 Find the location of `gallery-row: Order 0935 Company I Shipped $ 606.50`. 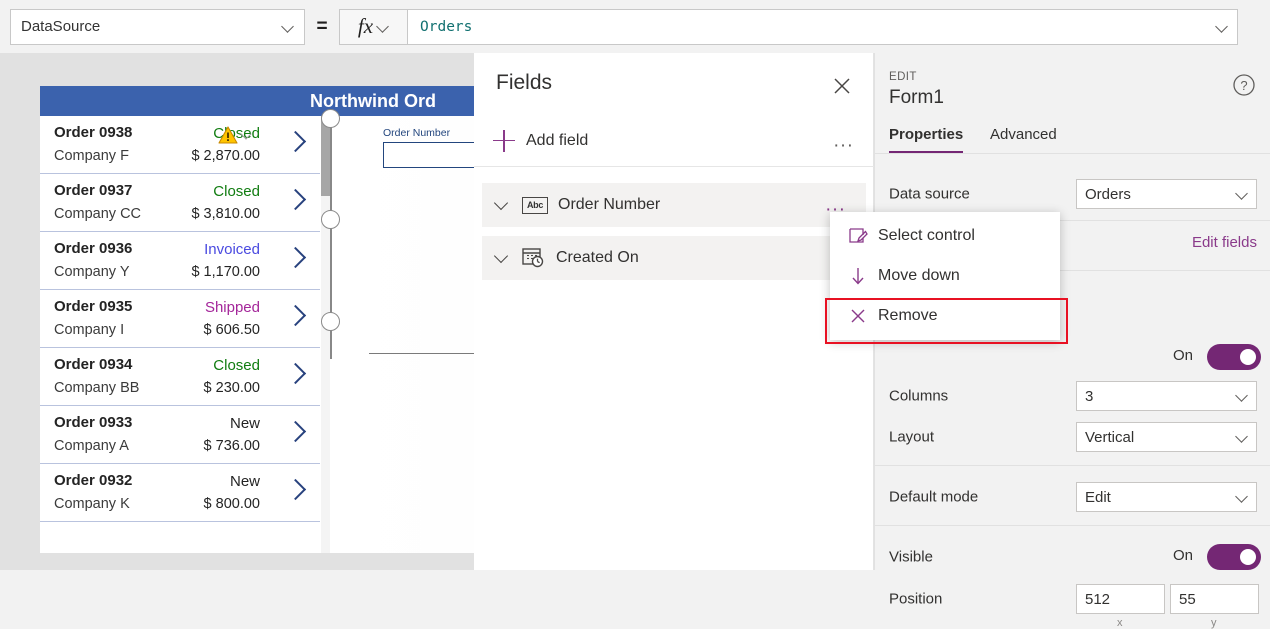

gallery-row: Order 0935 Company I Shipped $ 606.50 is located at coordinates (180, 319).